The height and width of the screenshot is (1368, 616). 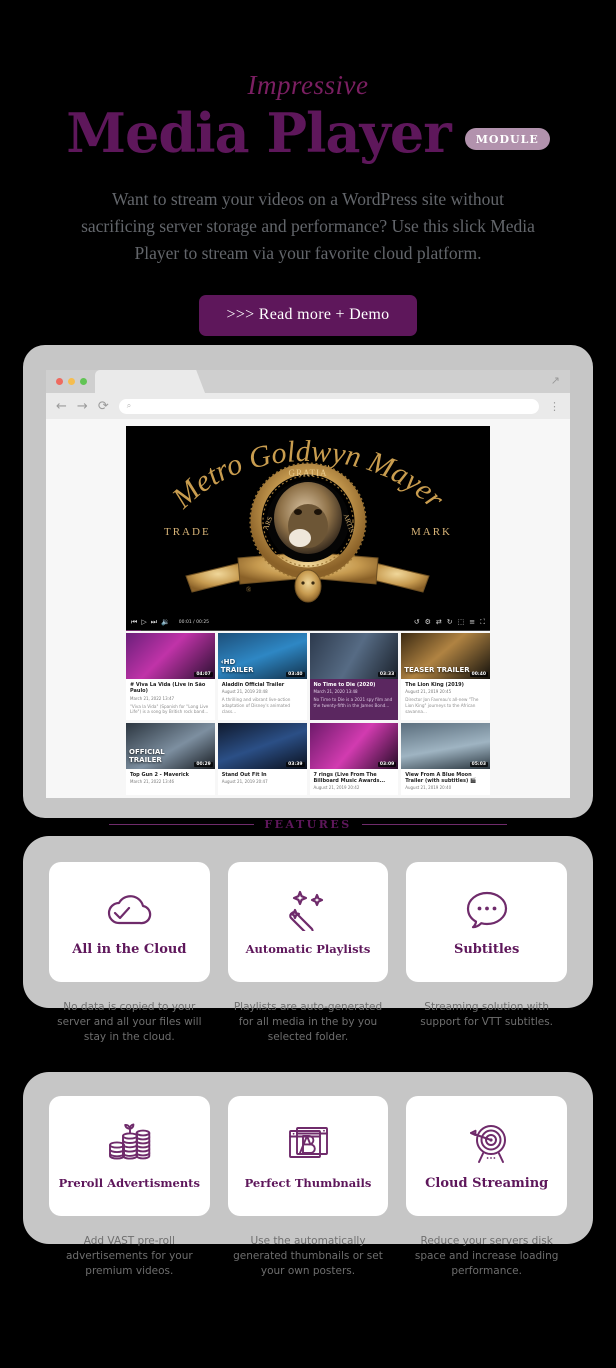 What do you see at coordinates (129, 1183) in the screenshot?
I see `feature-card-label: Preroll Advertisments` at bounding box center [129, 1183].